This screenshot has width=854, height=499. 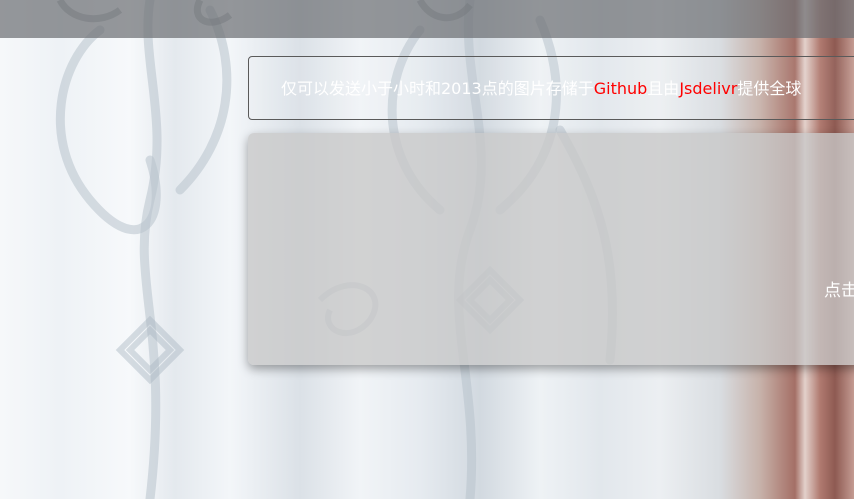 What do you see at coordinates (663, 88) in the screenshot?
I see `announcement-mid: 且由` at bounding box center [663, 88].